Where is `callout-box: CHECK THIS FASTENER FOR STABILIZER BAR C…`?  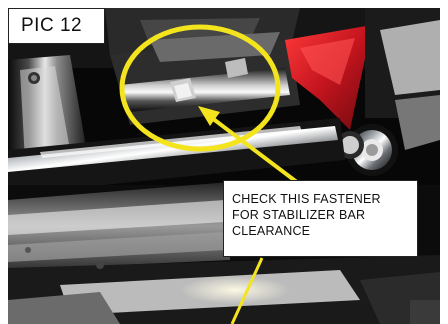 callout-box: CHECK THIS FASTENER FOR STABILIZER BAR C… is located at coordinates (320, 218).